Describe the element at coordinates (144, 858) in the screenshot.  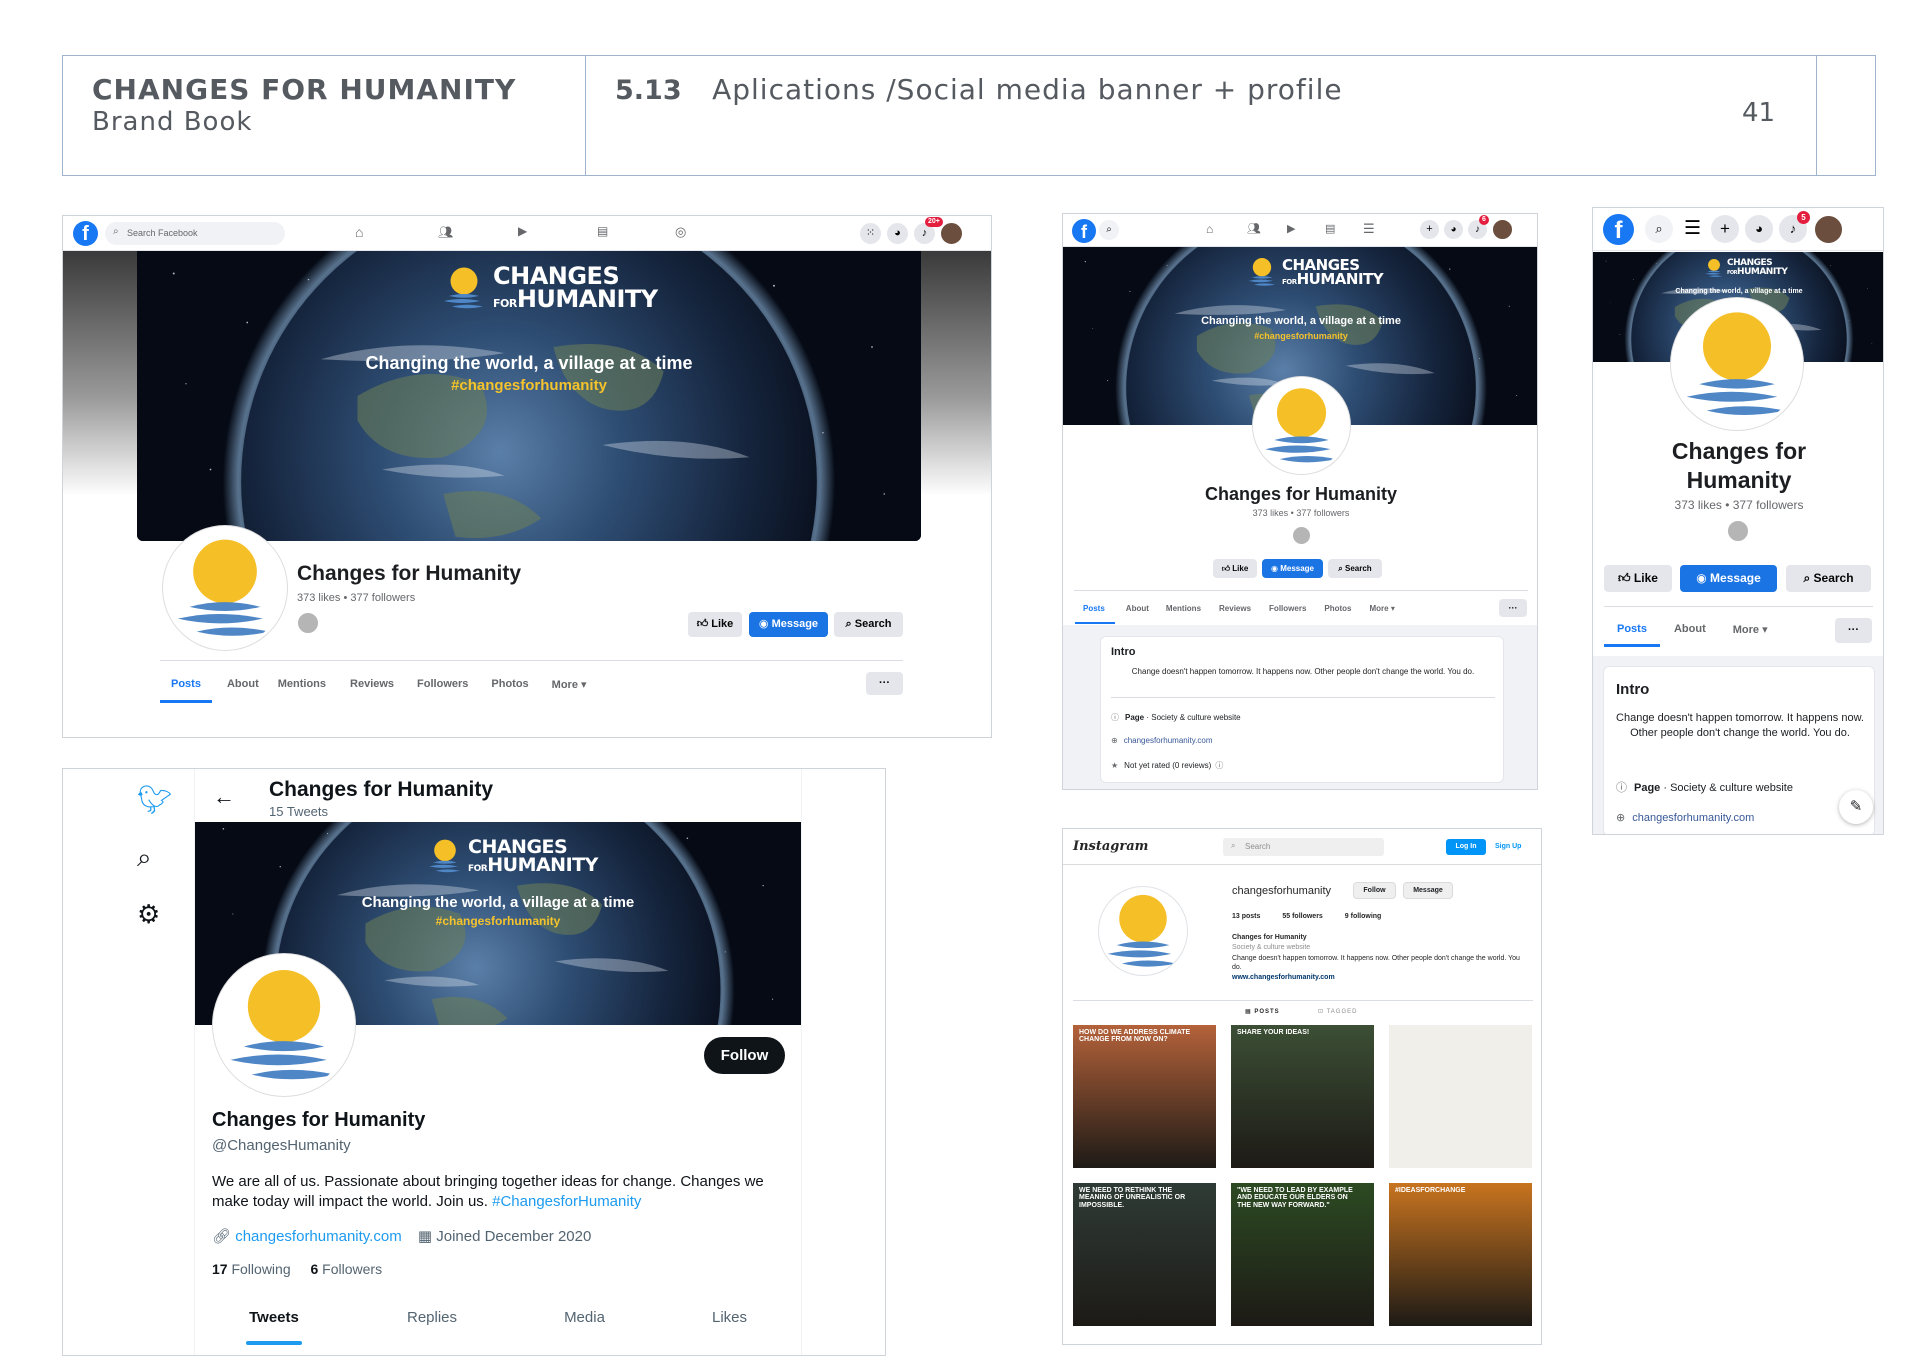
I see `explore-search-icon: ⌕` at that location.